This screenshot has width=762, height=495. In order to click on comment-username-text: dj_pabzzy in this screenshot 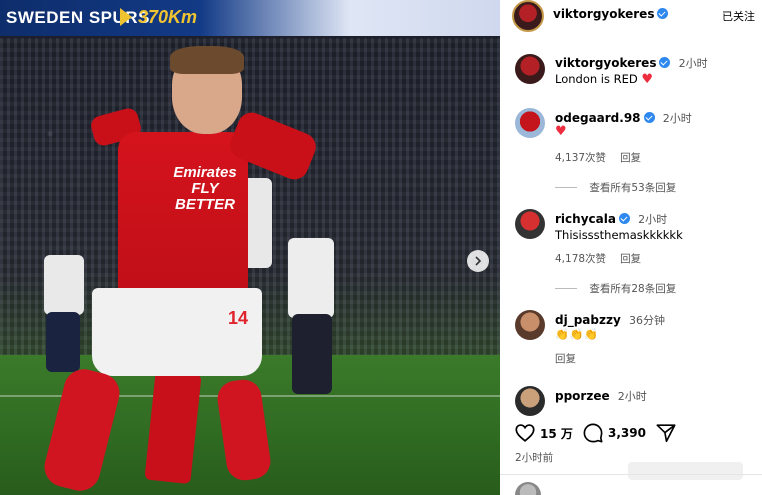, I will do `click(588, 320)`.